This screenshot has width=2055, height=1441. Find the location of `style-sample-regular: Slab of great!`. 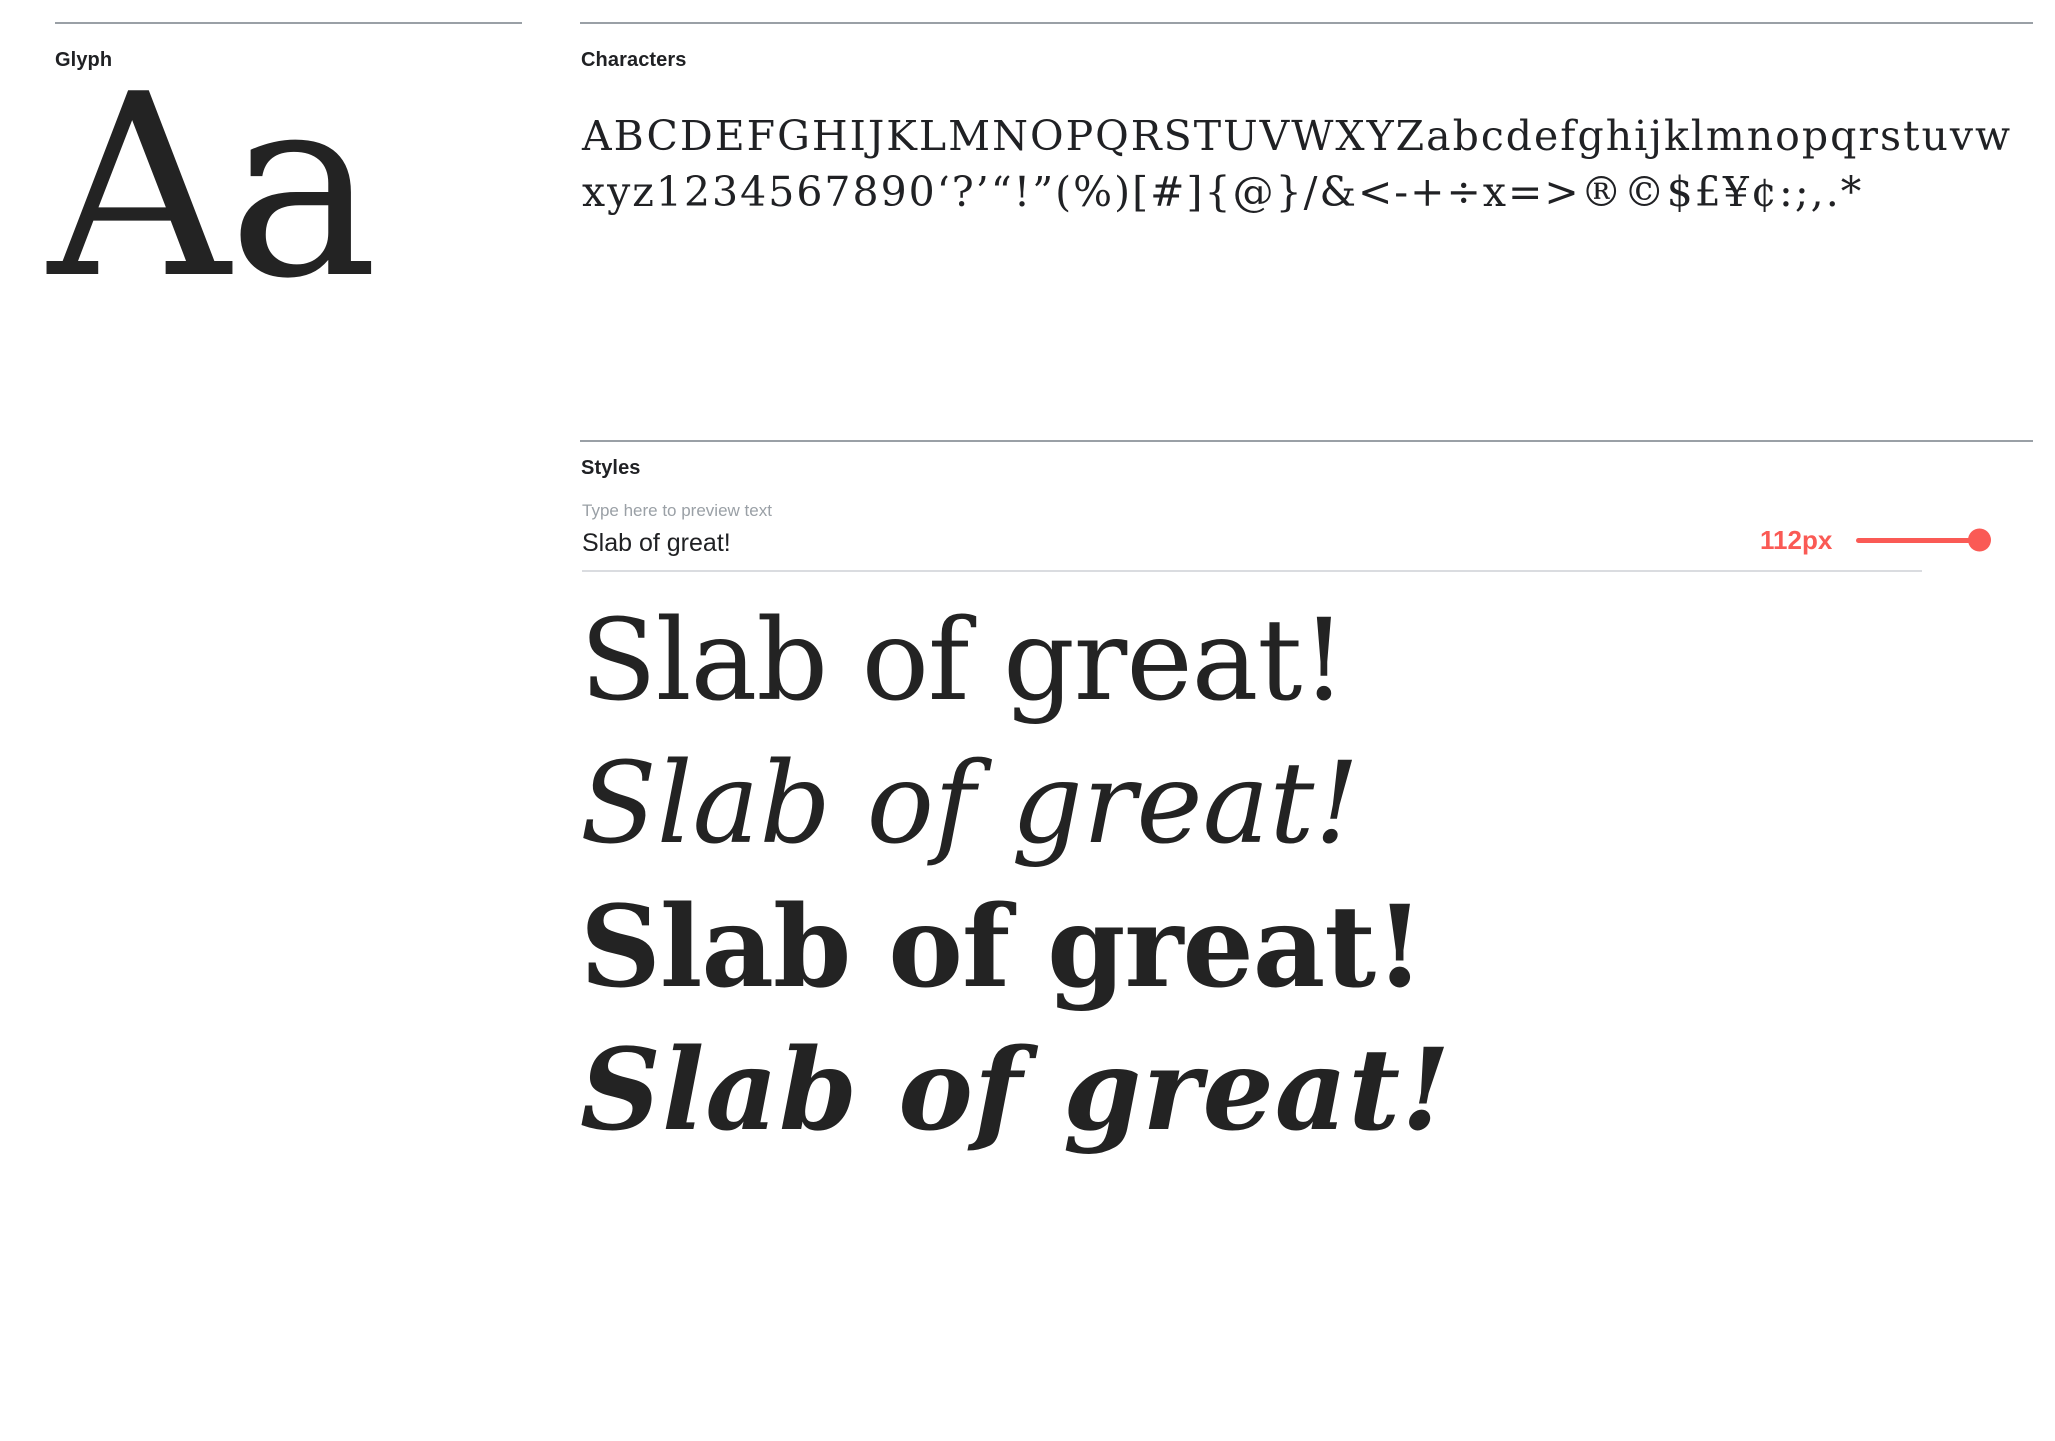

style-sample-regular: Slab of great! is located at coordinates (963, 661).